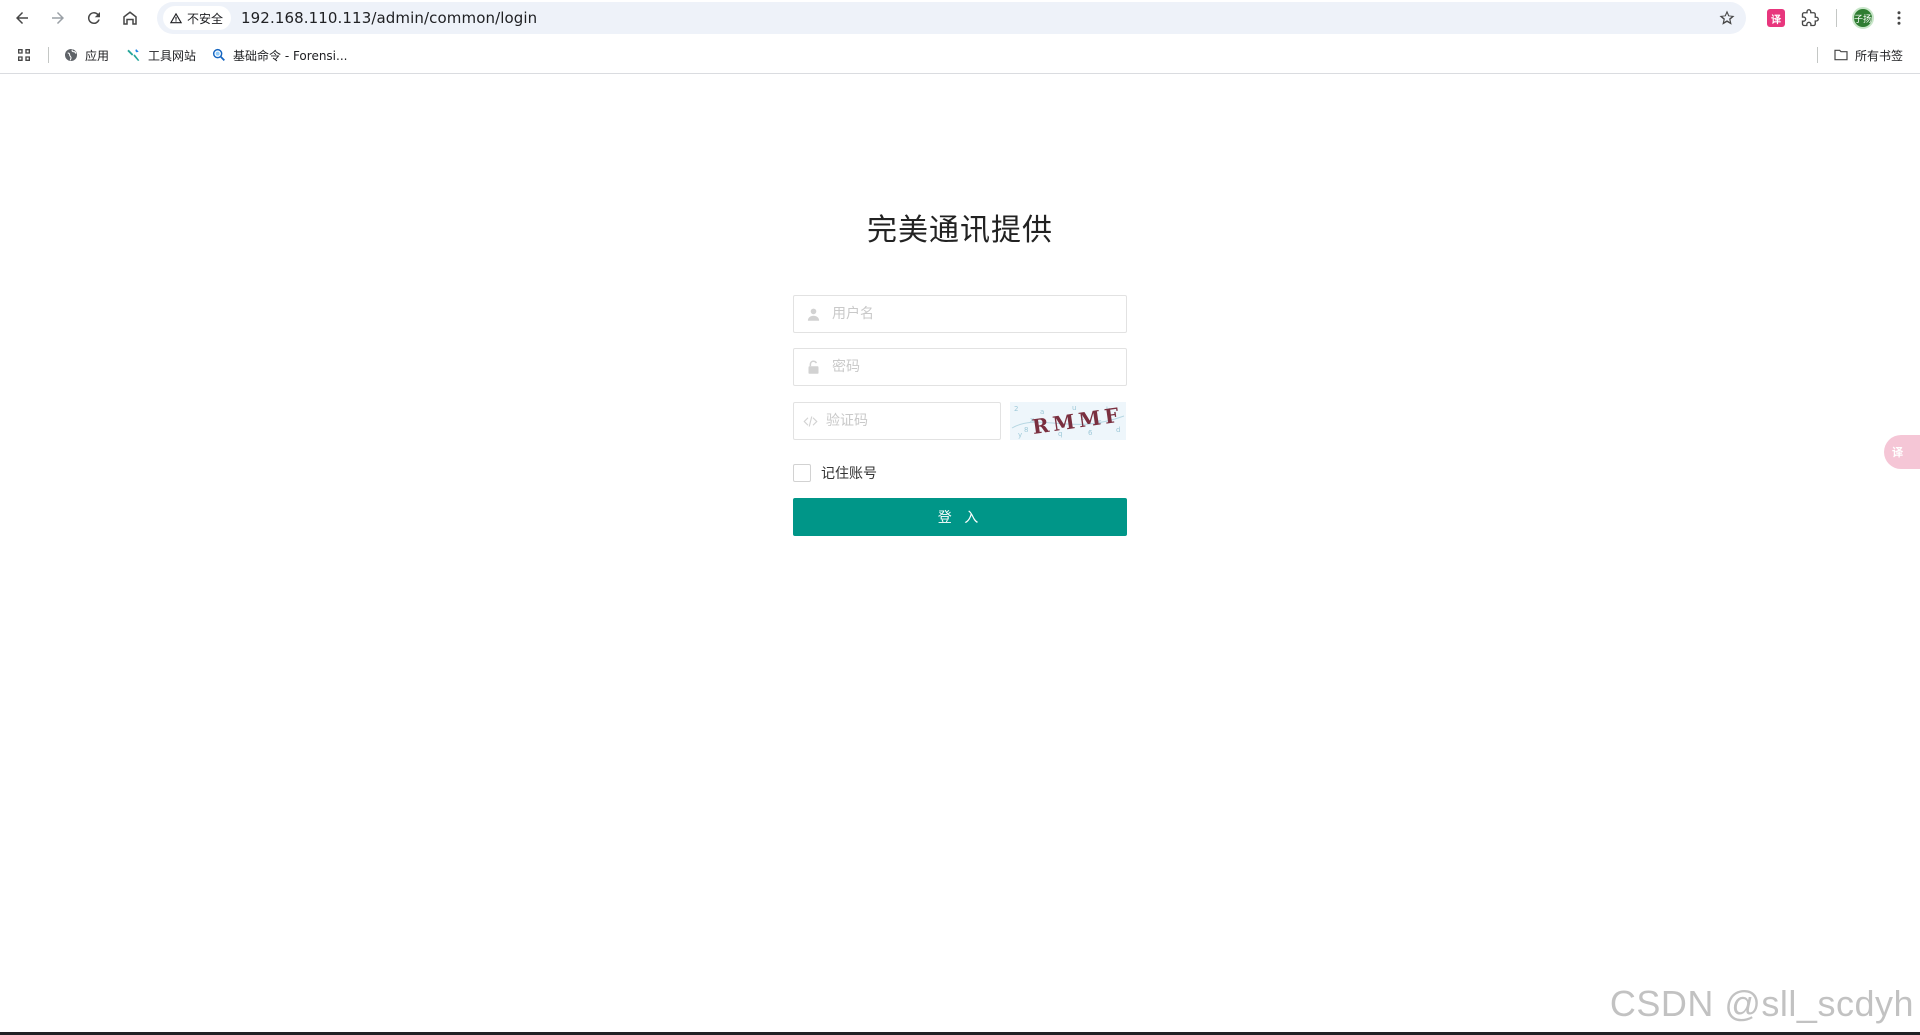  I want to click on site-info-chip: 不安全, so click(197, 18).